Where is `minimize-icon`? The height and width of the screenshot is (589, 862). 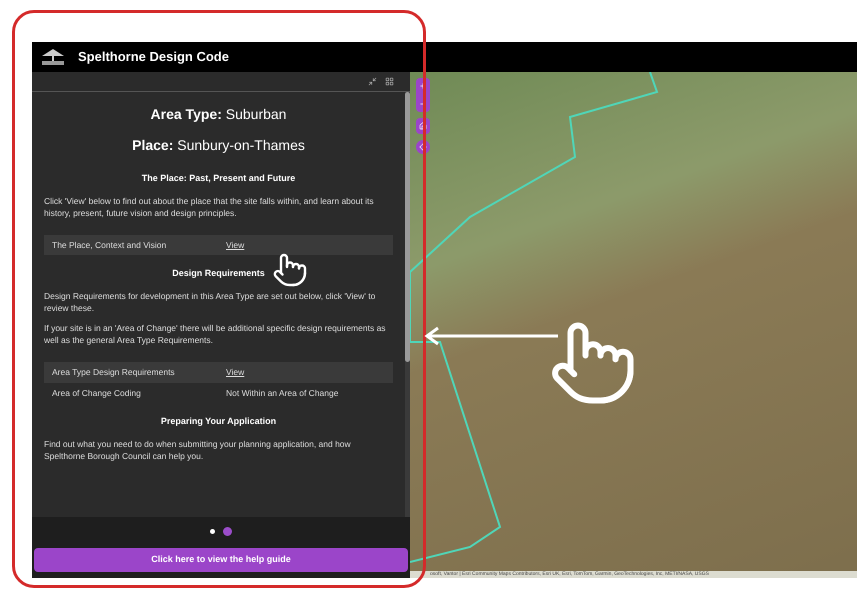
minimize-icon is located at coordinates (372, 81).